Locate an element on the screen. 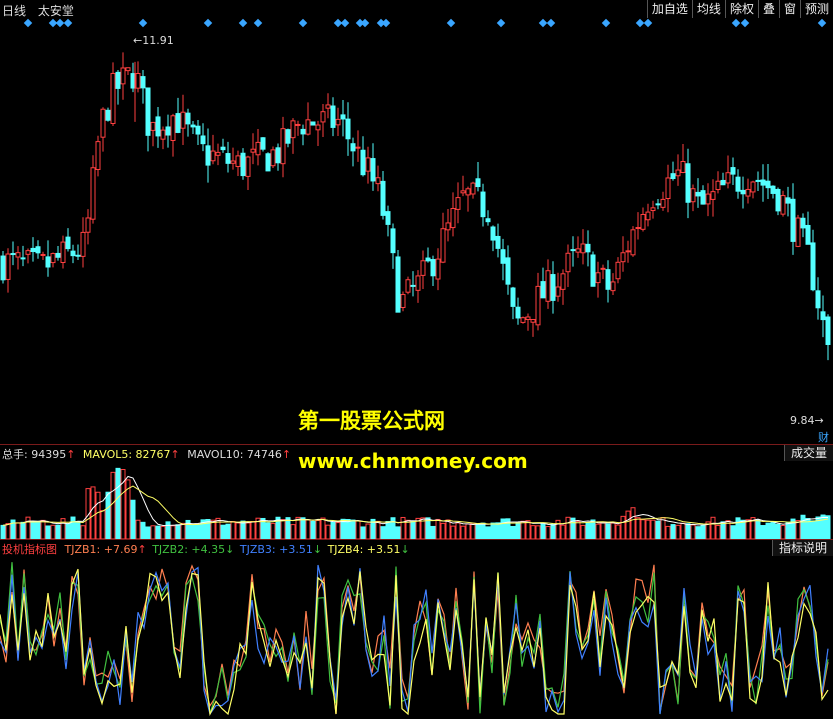  volume-button: 成交量 is located at coordinates (808, 453).